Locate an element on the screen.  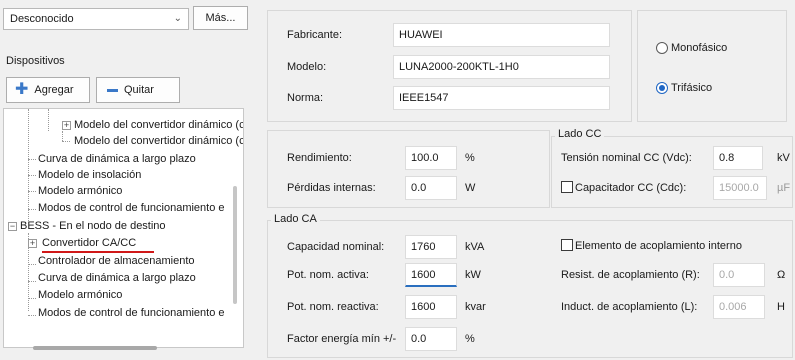
internal-coupling-checkbox is located at coordinates (567, 245).